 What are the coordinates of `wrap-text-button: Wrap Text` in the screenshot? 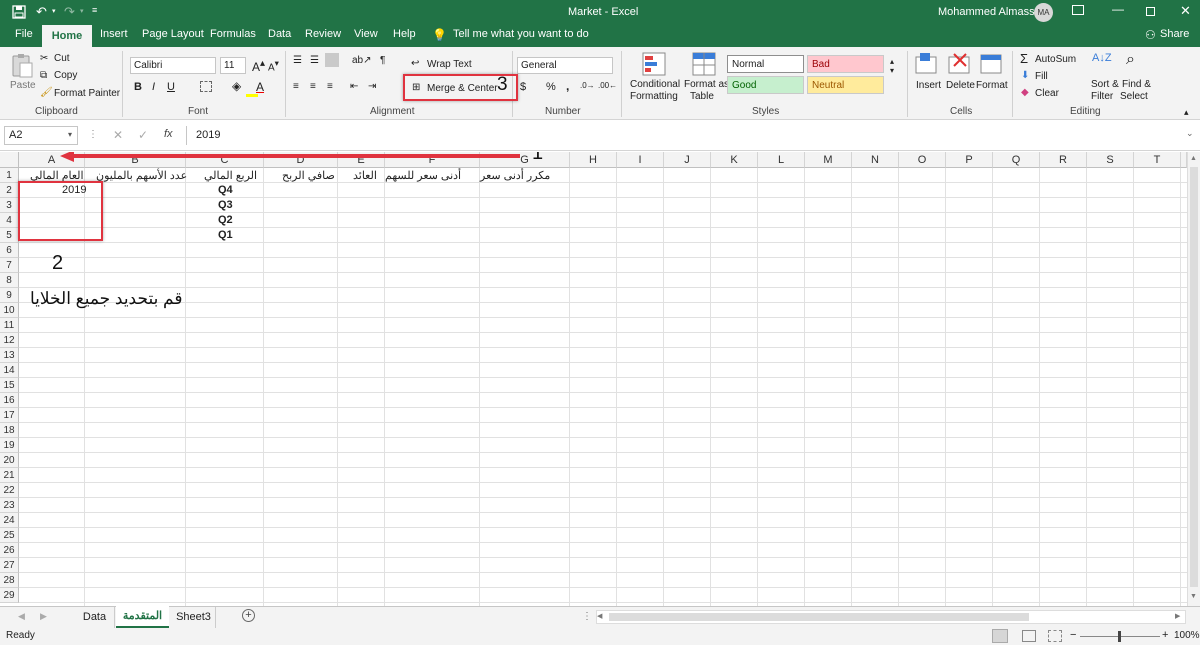 It's located at (449, 64).